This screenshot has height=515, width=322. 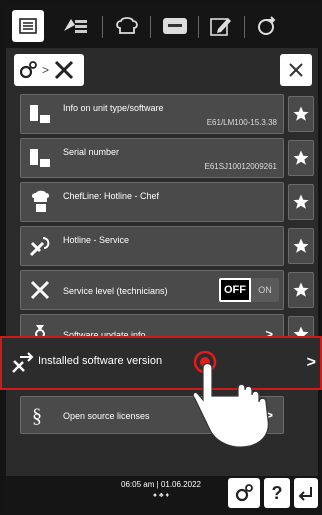 I want to click on chef-hat-icon, so click(x=127, y=25).